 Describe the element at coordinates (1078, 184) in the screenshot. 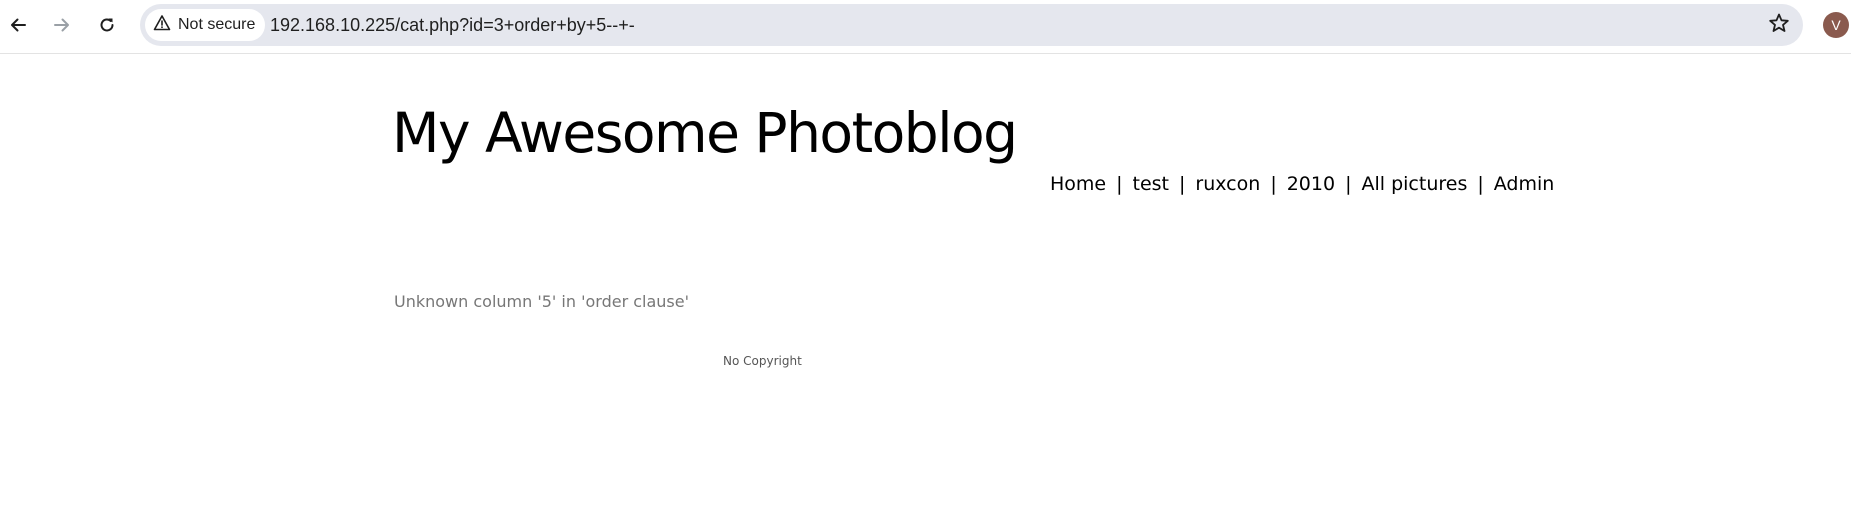

I see `nav-link-home: Home` at that location.